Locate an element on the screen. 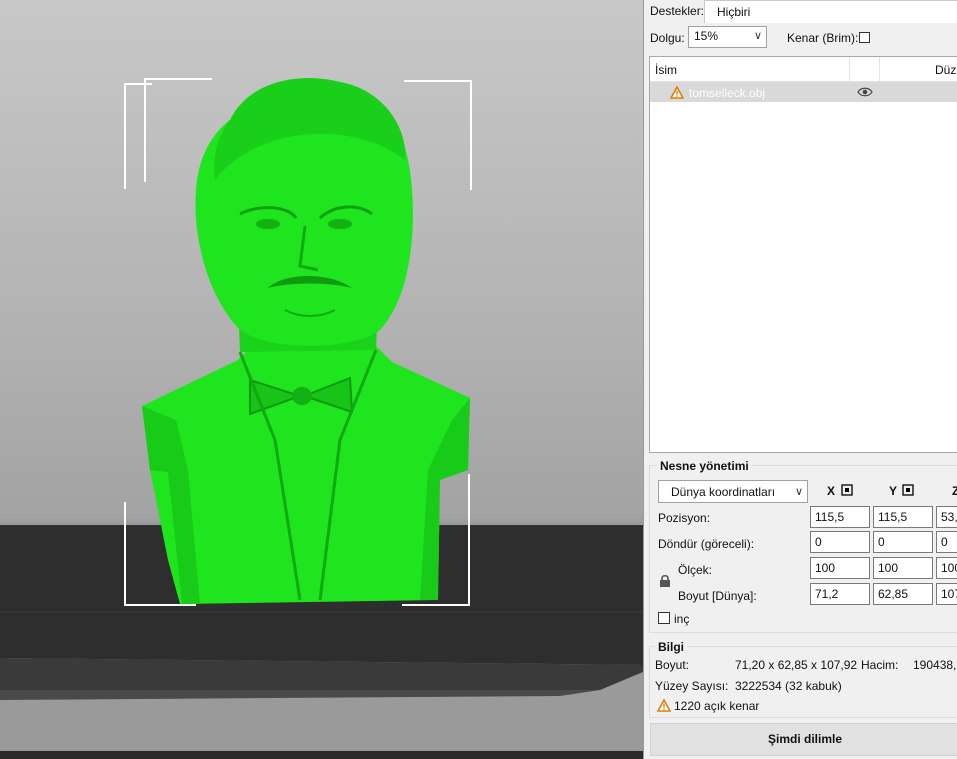  list-item: tomselleck.obj is located at coordinates (803, 92).